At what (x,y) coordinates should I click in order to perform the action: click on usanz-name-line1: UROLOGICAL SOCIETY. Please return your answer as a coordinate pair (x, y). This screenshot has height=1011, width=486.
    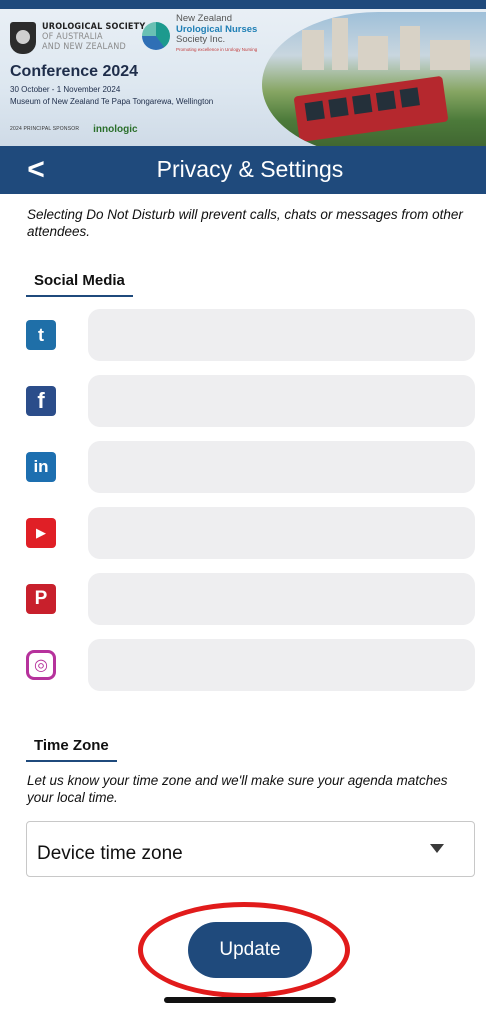
    Looking at the image, I should click on (94, 27).